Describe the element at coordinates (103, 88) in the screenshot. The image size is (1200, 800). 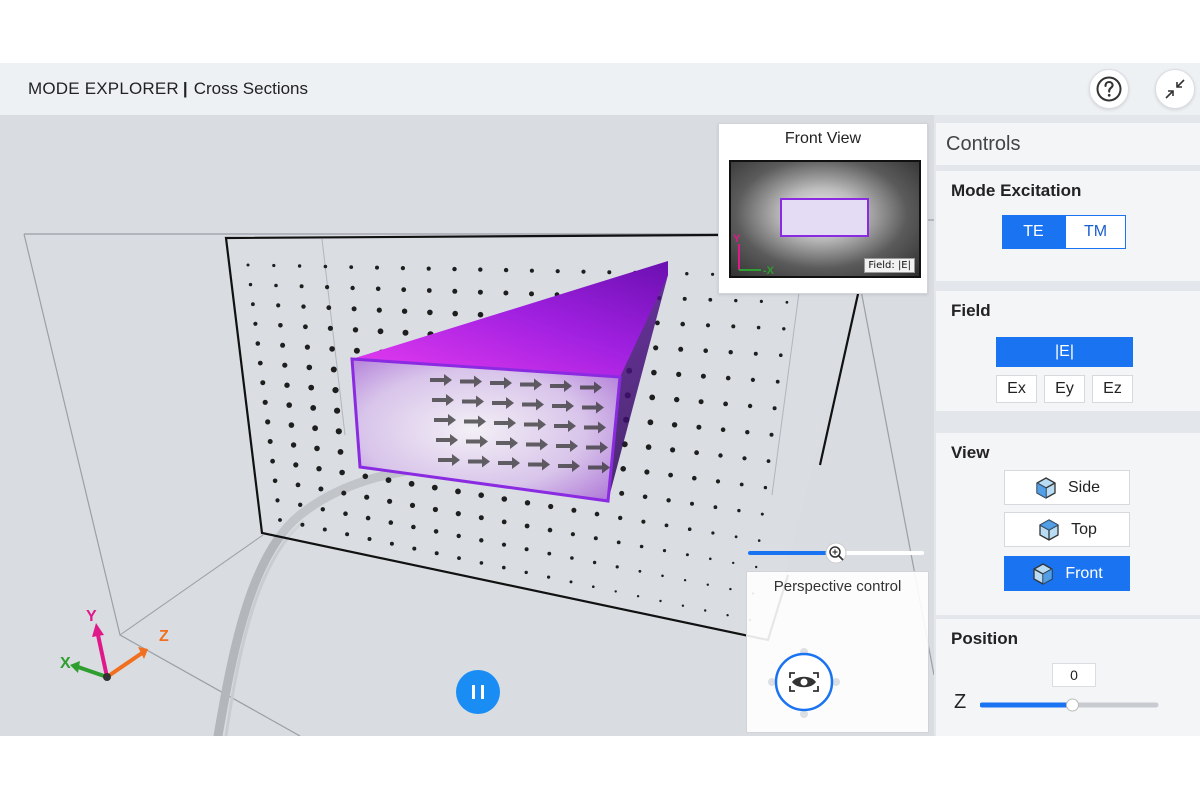
I see `app-name: MODE EXPLORER` at that location.